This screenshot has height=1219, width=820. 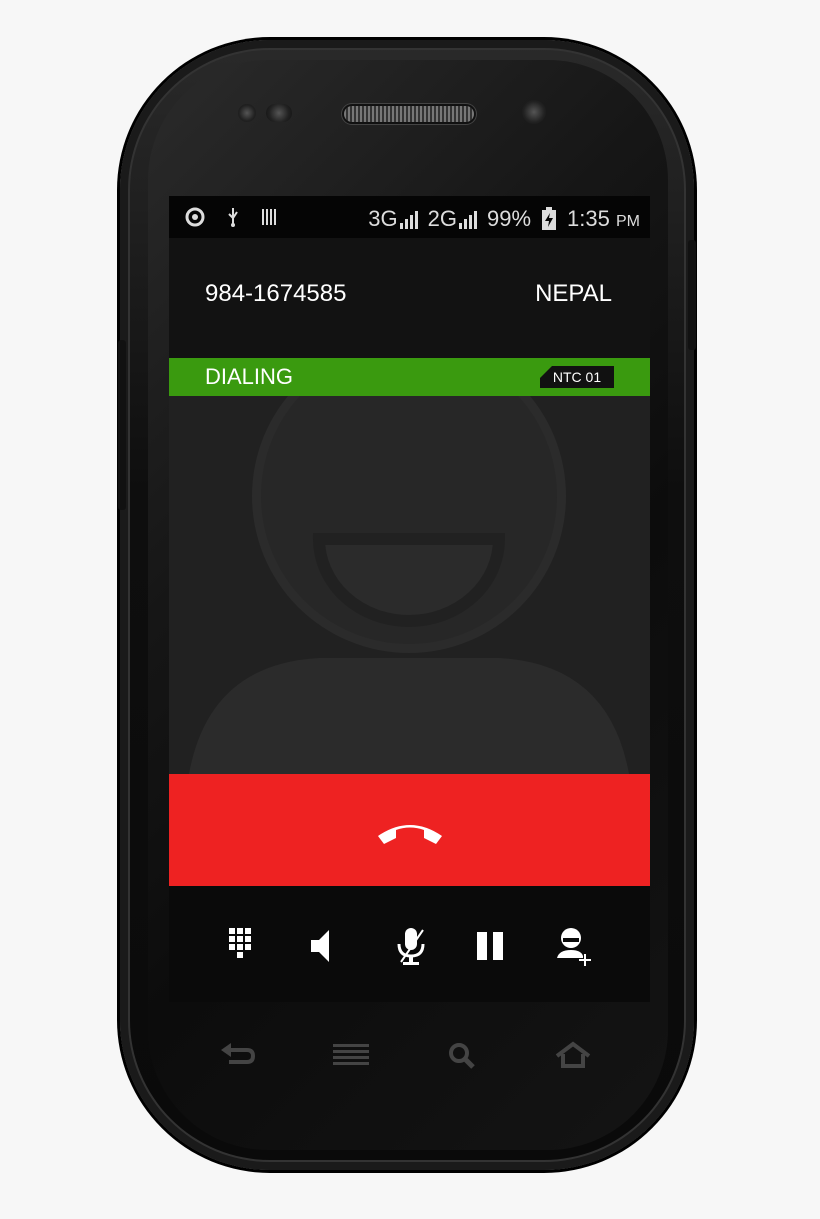 I want to click on back-icon, so click(x=239, y=1055).